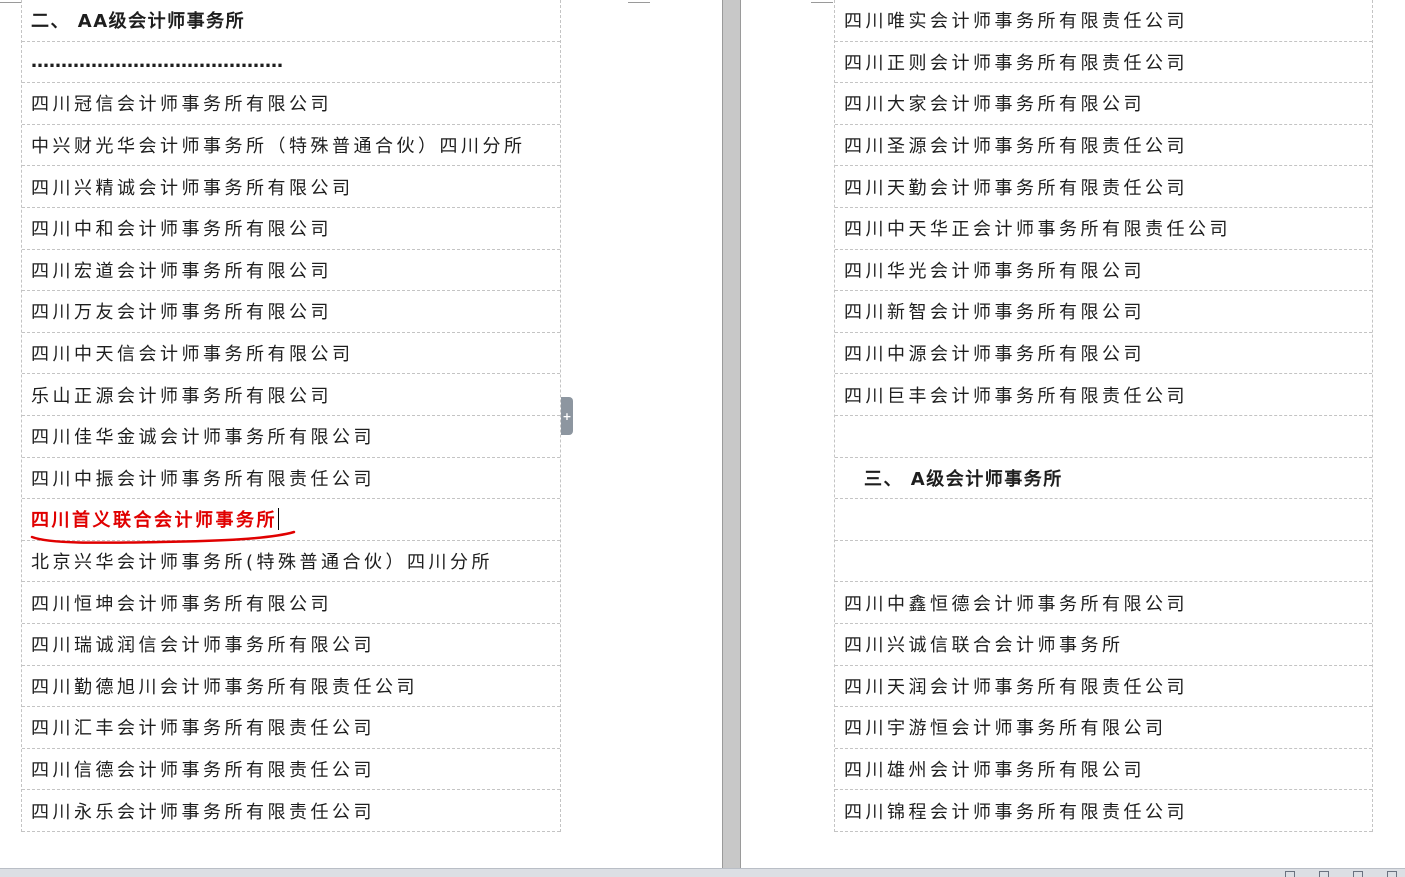 The height and width of the screenshot is (877, 1405). What do you see at coordinates (1016, 147) in the screenshot?
I see `row-text: 四川圣源会计师事务所有限责任公司` at bounding box center [1016, 147].